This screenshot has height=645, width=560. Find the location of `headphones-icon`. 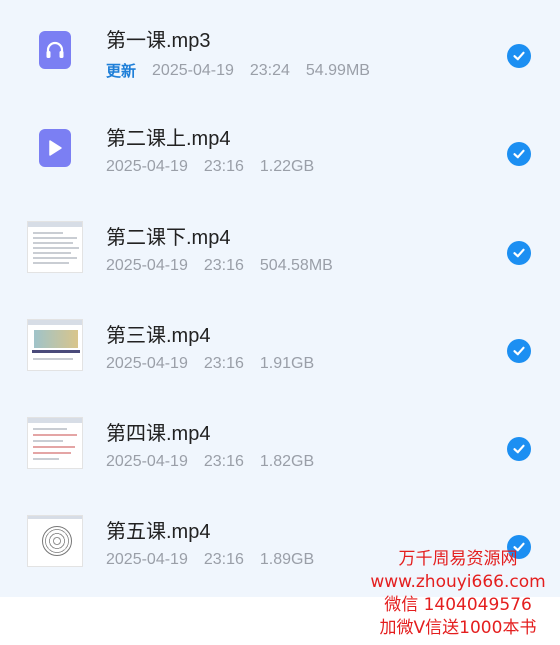

headphones-icon is located at coordinates (55, 49).